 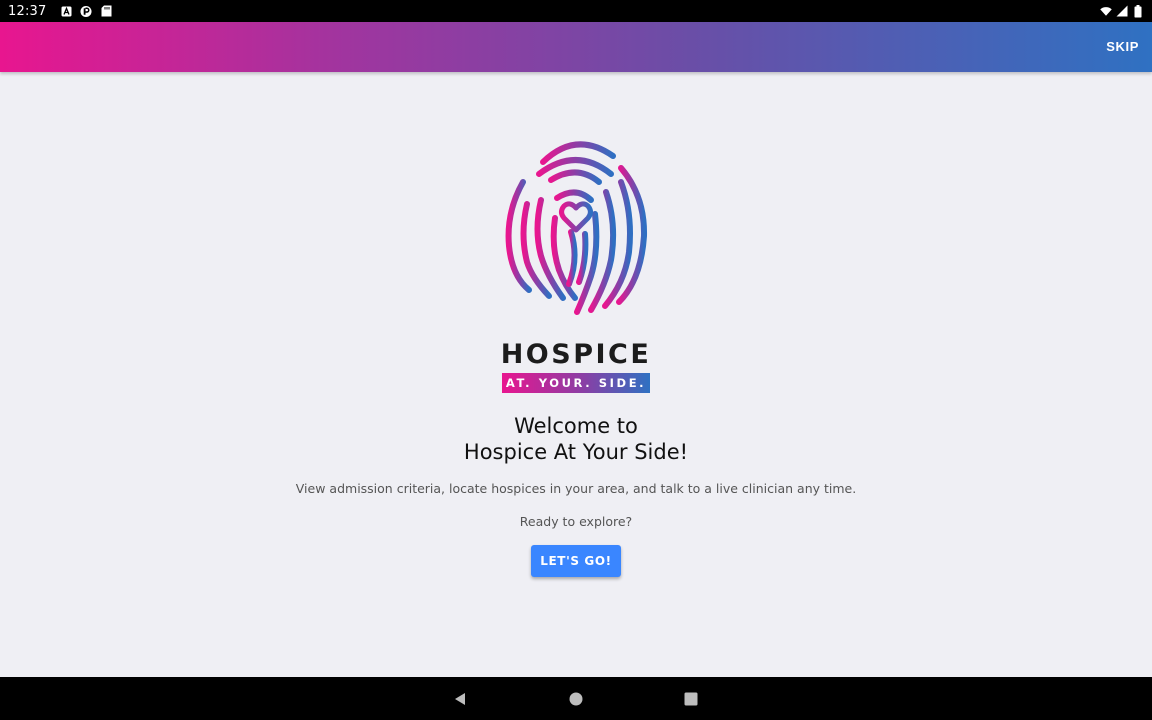 I want to click on skip-button: SKIP, so click(x=1122, y=46).